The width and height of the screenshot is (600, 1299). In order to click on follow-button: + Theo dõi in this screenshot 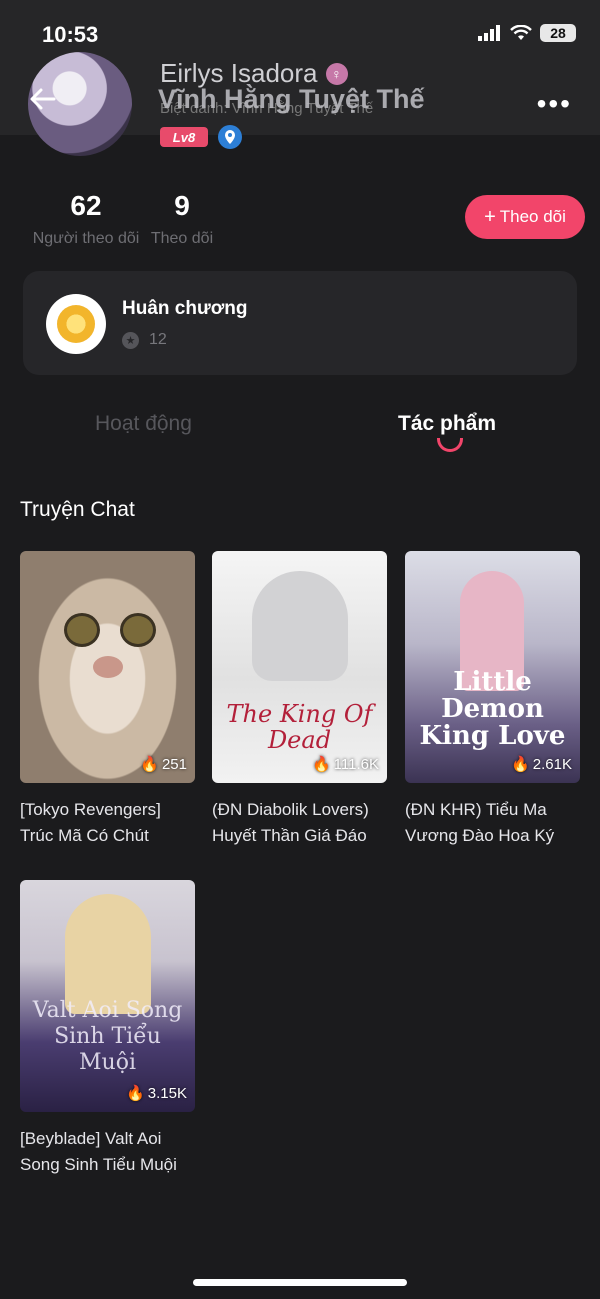, I will do `click(525, 217)`.